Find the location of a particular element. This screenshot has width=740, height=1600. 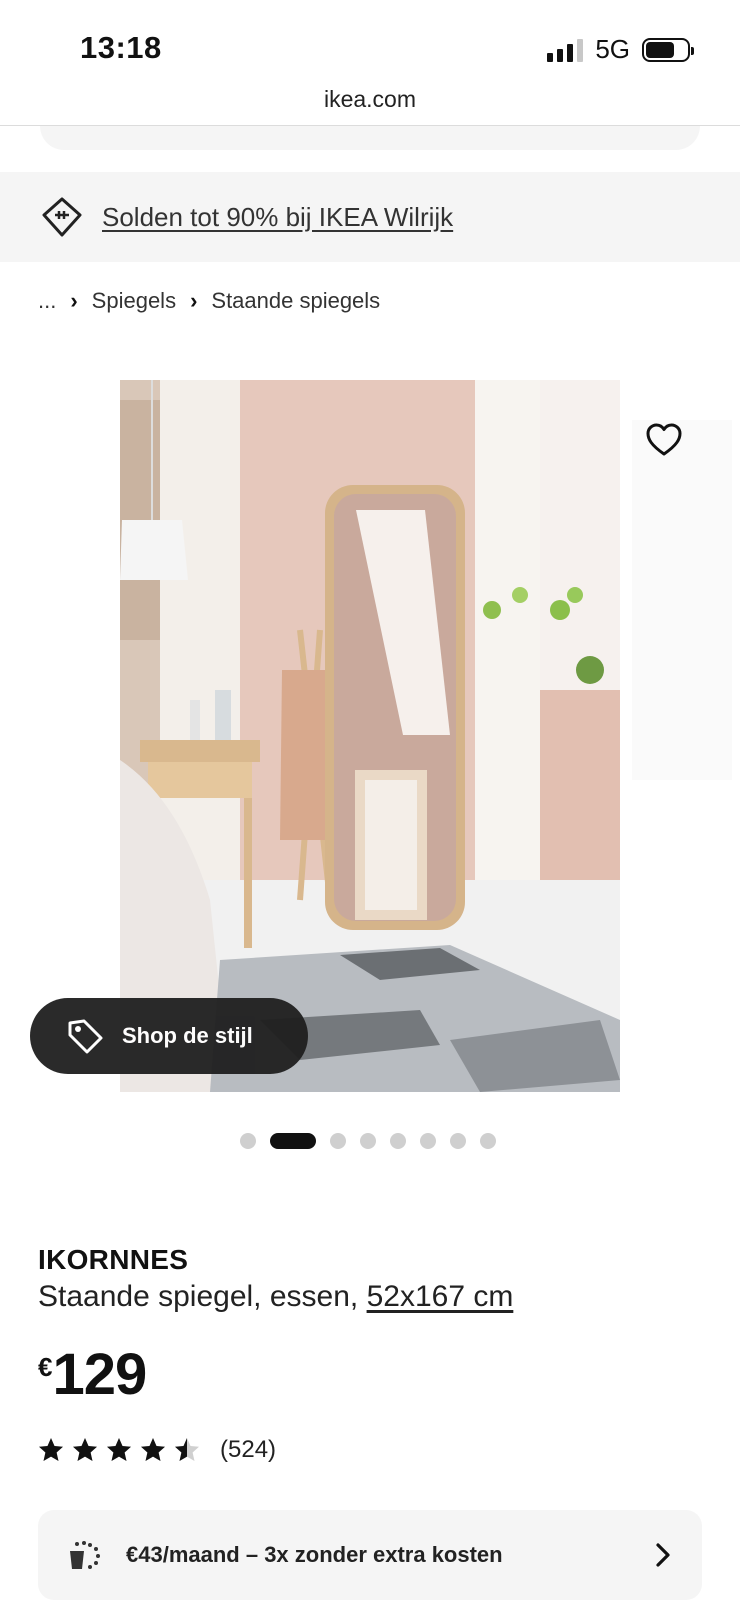

price-tag-icon is located at coordinates (85, 1036).